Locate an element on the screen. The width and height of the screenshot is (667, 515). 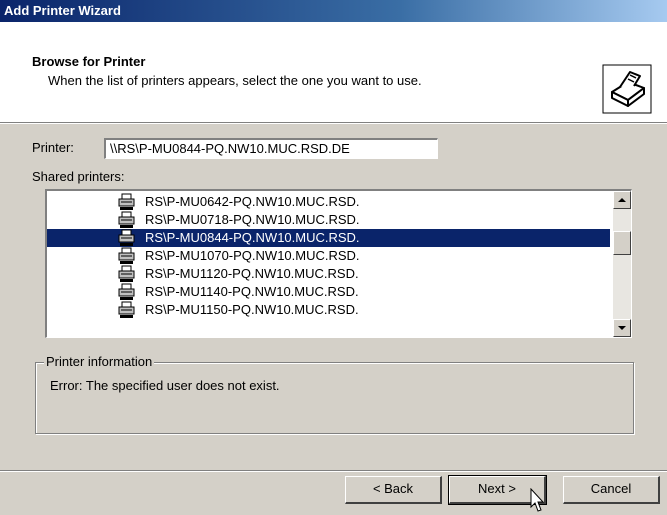
window-title: Add Printer Wizard is located at coordinates (62, 10).